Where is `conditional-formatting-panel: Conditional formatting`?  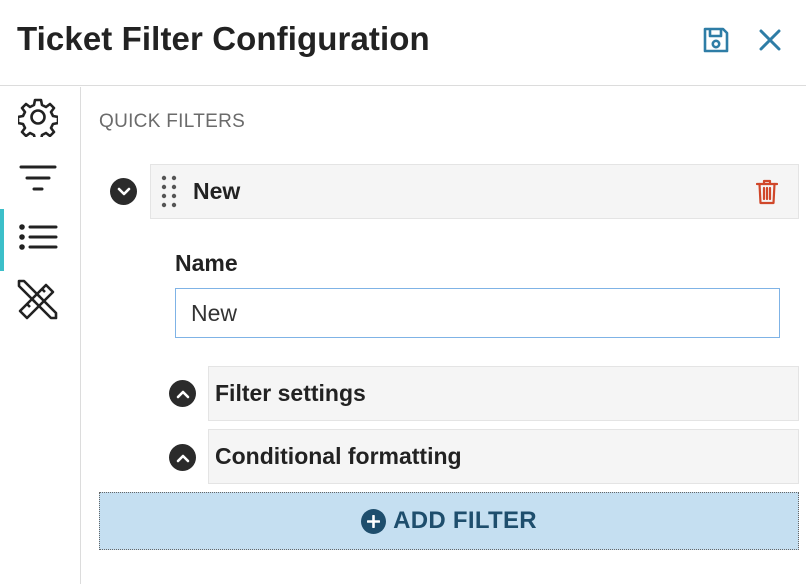 conditional-formatting-panel: Conditional formatting is located at coordinates (503, 456).